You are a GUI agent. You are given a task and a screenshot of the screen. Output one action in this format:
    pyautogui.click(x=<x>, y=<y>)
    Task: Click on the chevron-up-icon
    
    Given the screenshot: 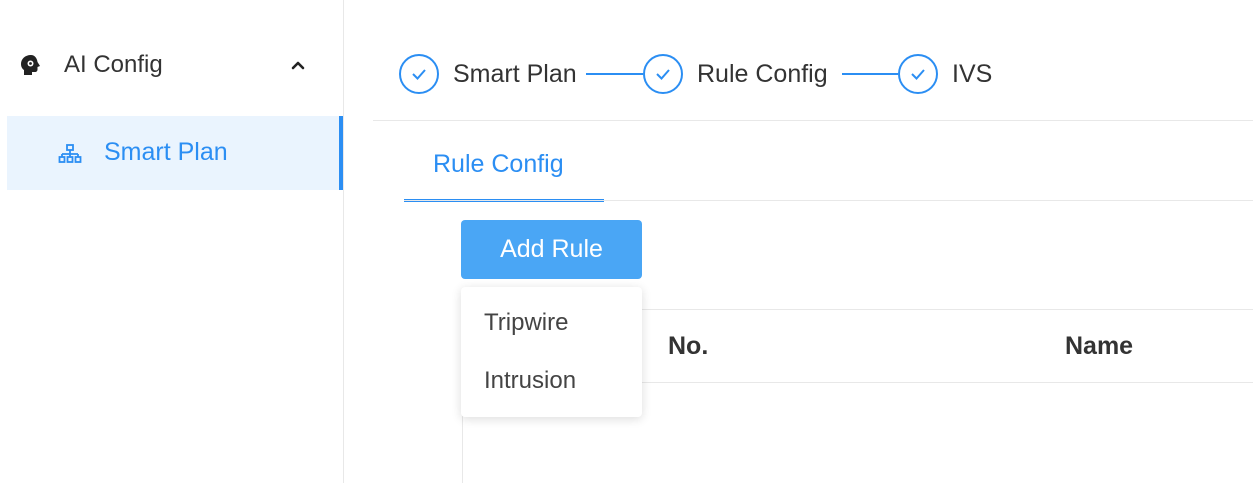 What is the action you would take?
    pyautogui.click(x=298, y=66)
    